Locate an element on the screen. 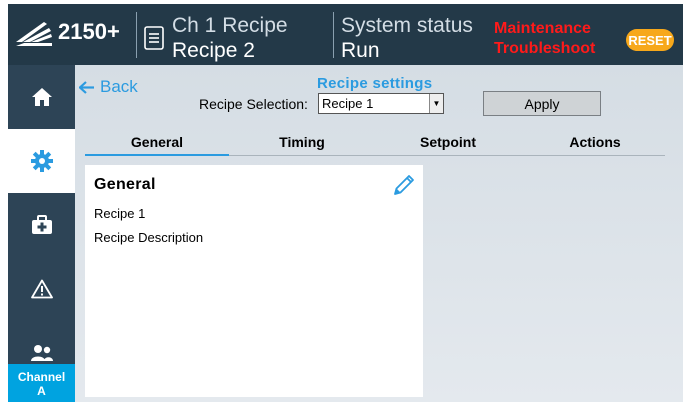 The width and height of the screenshot is (691, 407). tab-timing: Timing is located at coordinates (302, 142).